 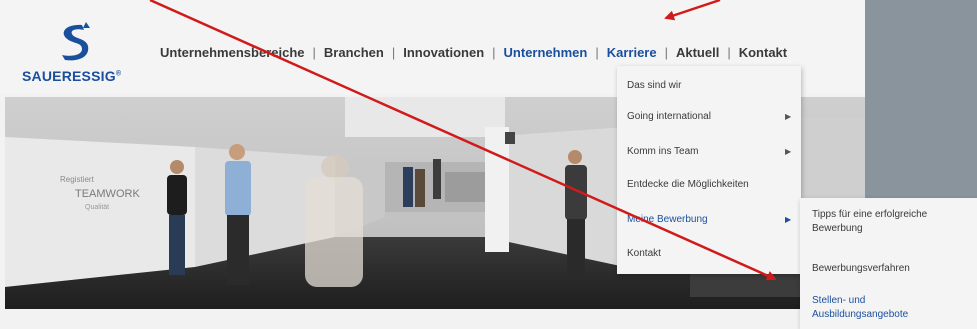 What do you see at coordinates (77, 179) in the screenshot?
I see `wall-text-registiert: Registiert` at bounding box center [77, 179].